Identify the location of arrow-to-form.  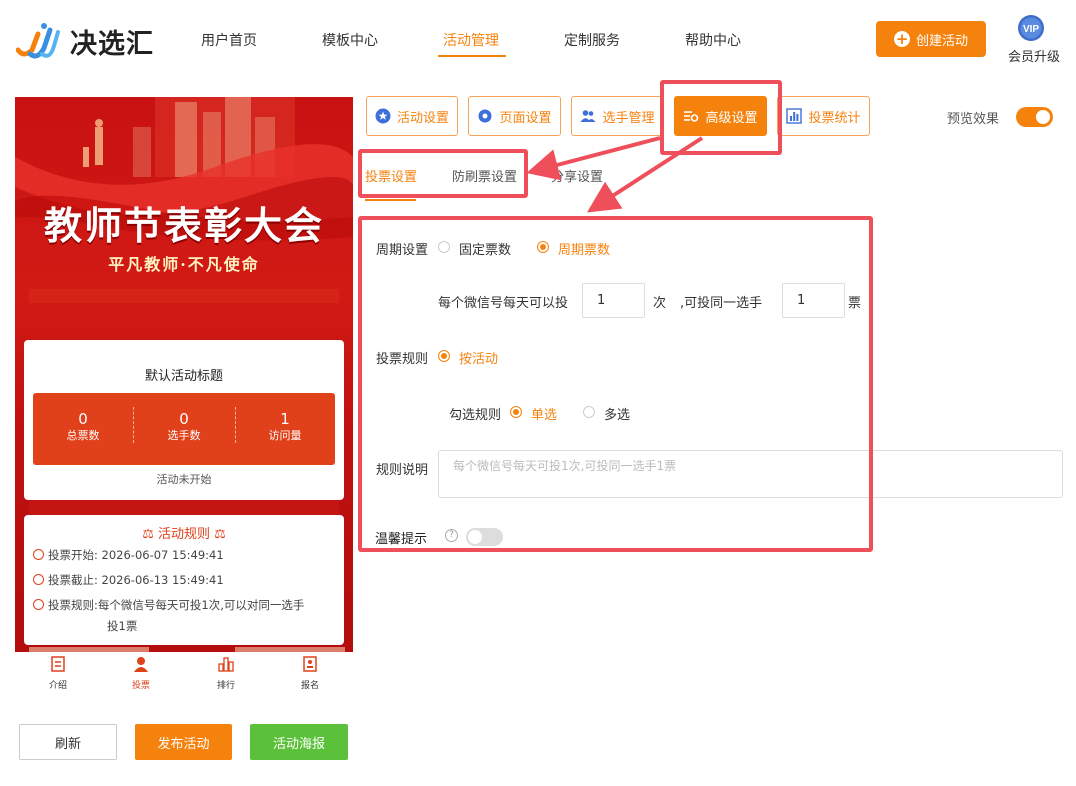
(645, 174).